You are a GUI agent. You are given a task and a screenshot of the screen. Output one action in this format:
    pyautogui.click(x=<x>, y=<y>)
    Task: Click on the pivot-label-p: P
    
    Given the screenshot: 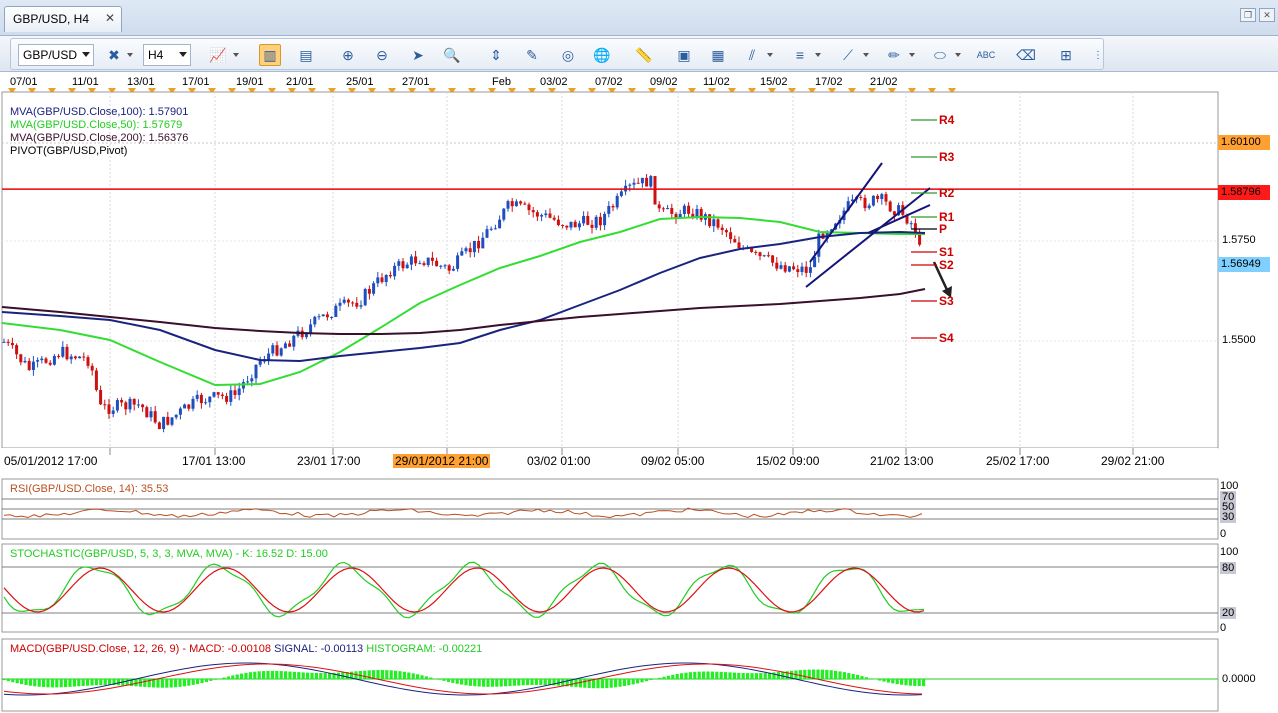 What is the action you would take?
    pyautogui.click(x=943, y=229)
    